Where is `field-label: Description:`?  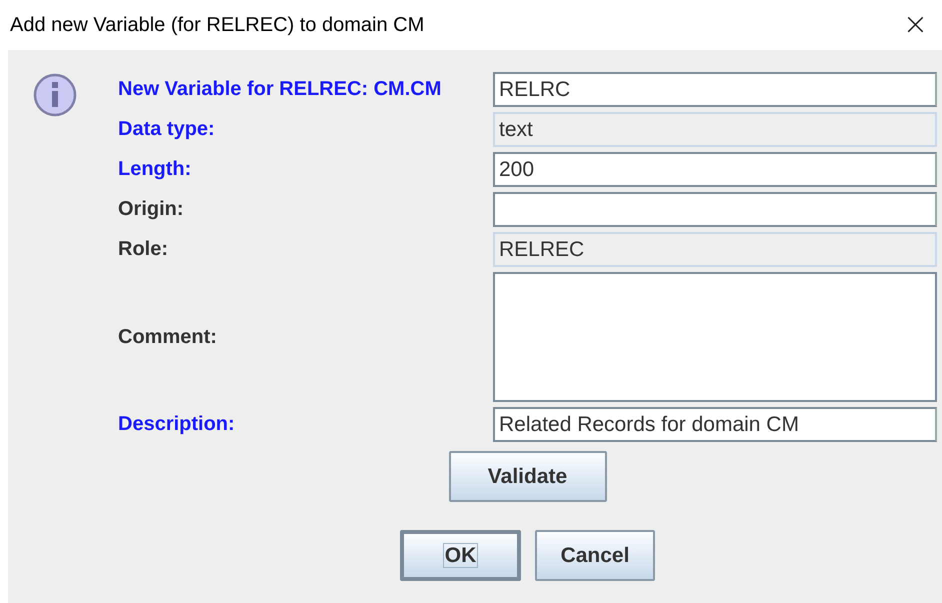
field-label: Description: is located at coordinates (177, 424).